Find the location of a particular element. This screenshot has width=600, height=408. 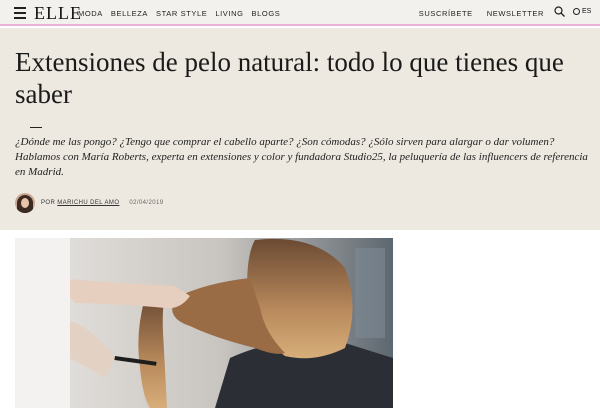

author-avatar is located at coordinates (25, 203).